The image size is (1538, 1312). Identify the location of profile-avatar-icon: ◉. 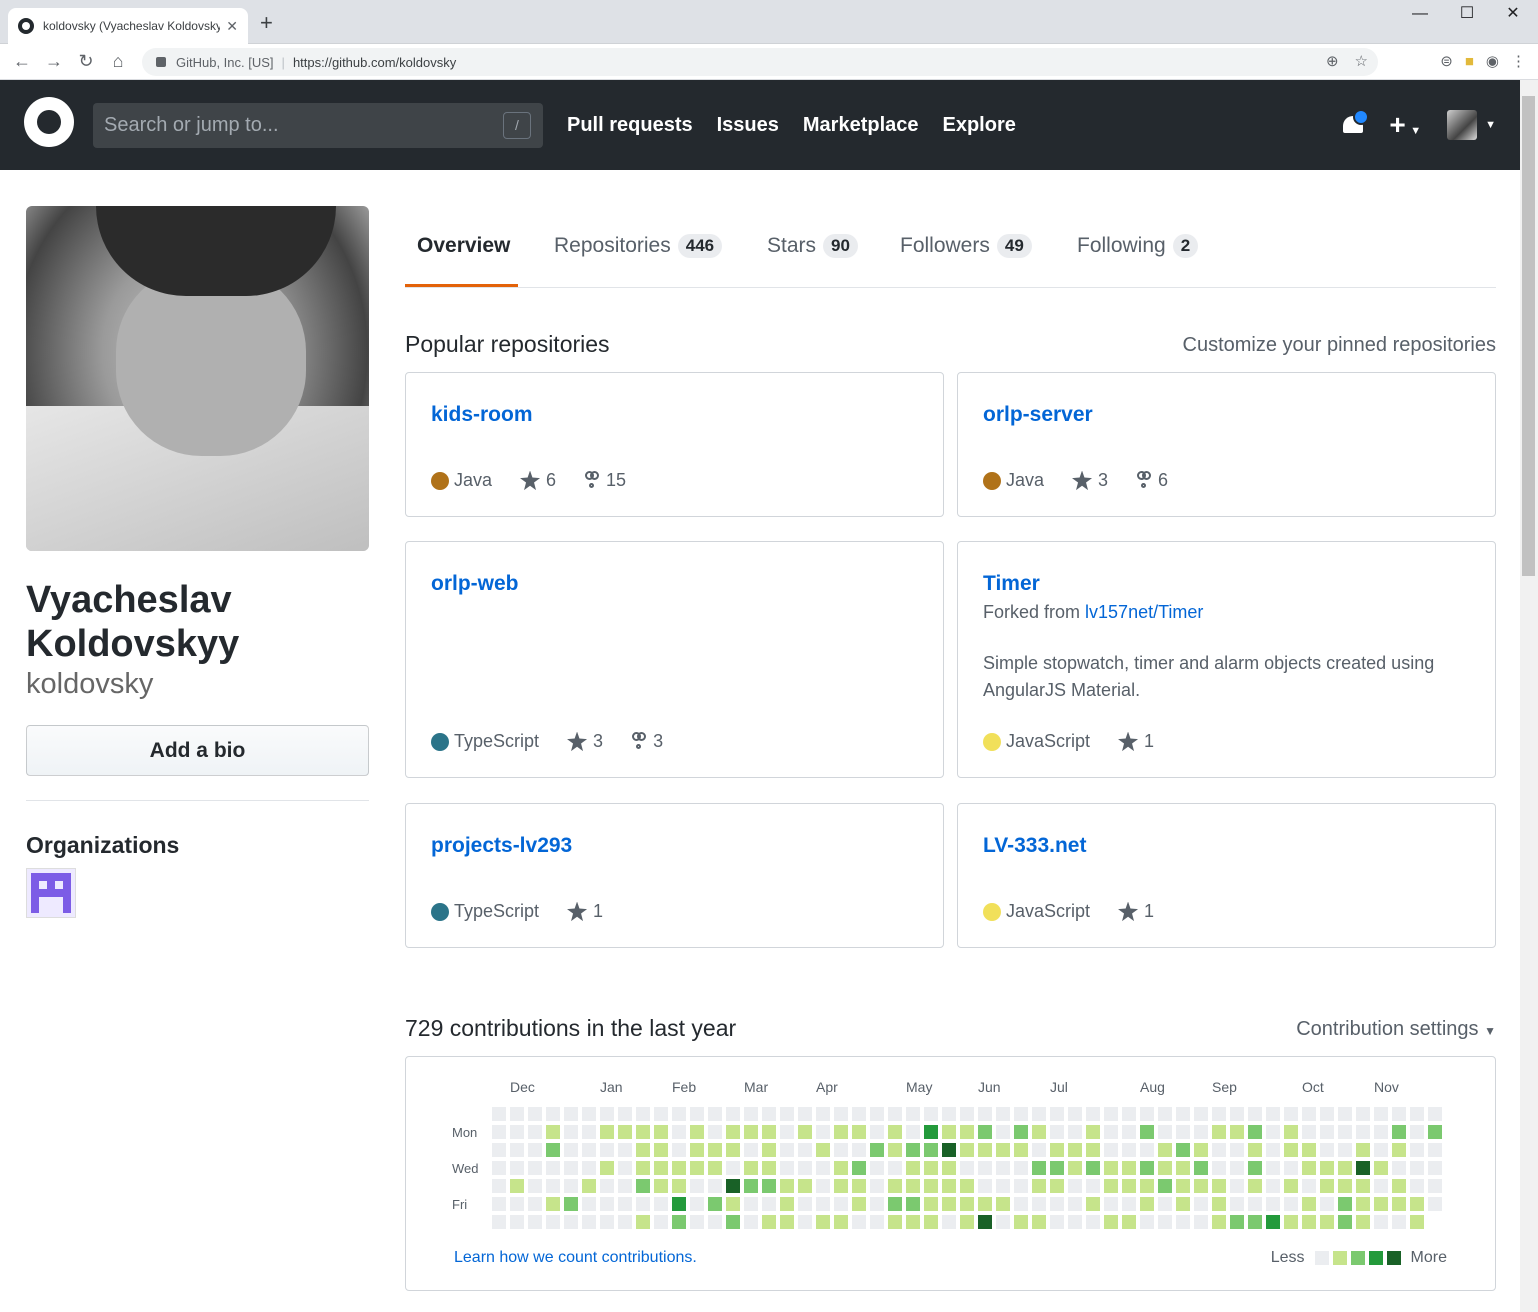
(1492, 61).